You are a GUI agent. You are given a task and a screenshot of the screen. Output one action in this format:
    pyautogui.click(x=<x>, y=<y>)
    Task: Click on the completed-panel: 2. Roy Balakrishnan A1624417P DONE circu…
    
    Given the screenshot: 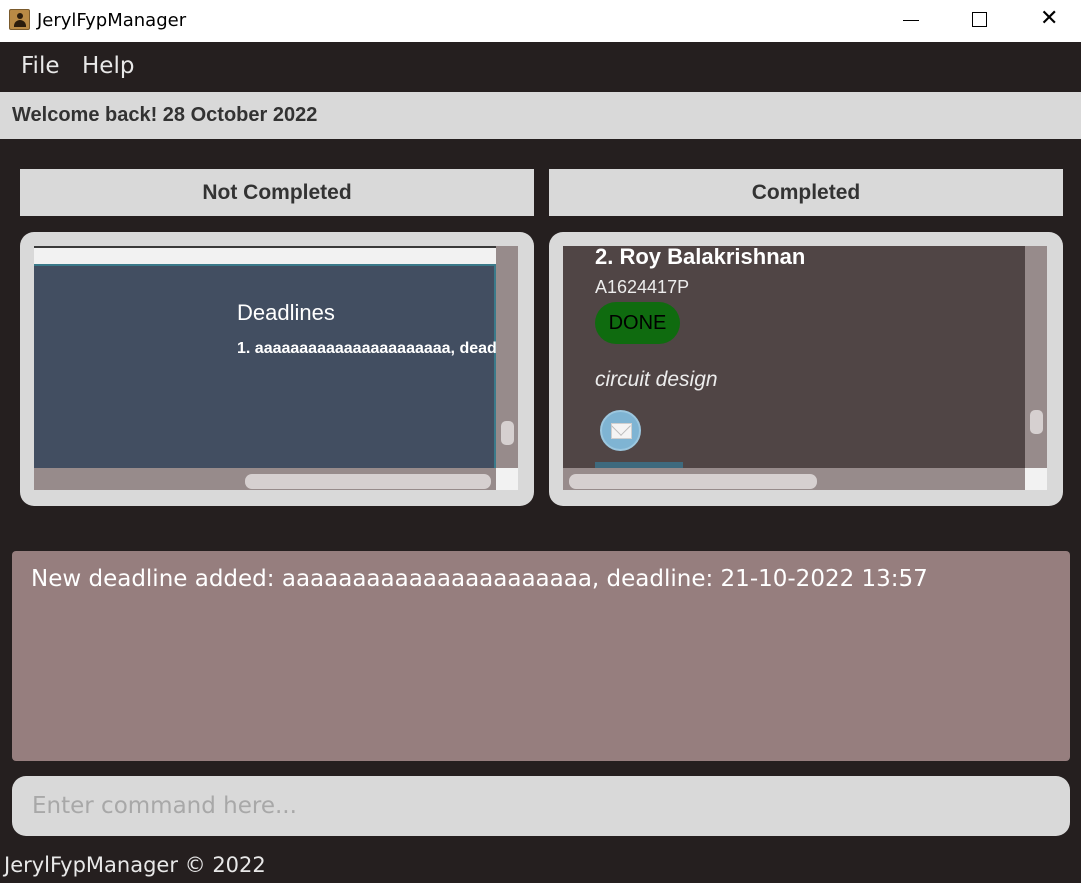 What is the action you would take?
    pyautogui.click(x=806, y=369)
    